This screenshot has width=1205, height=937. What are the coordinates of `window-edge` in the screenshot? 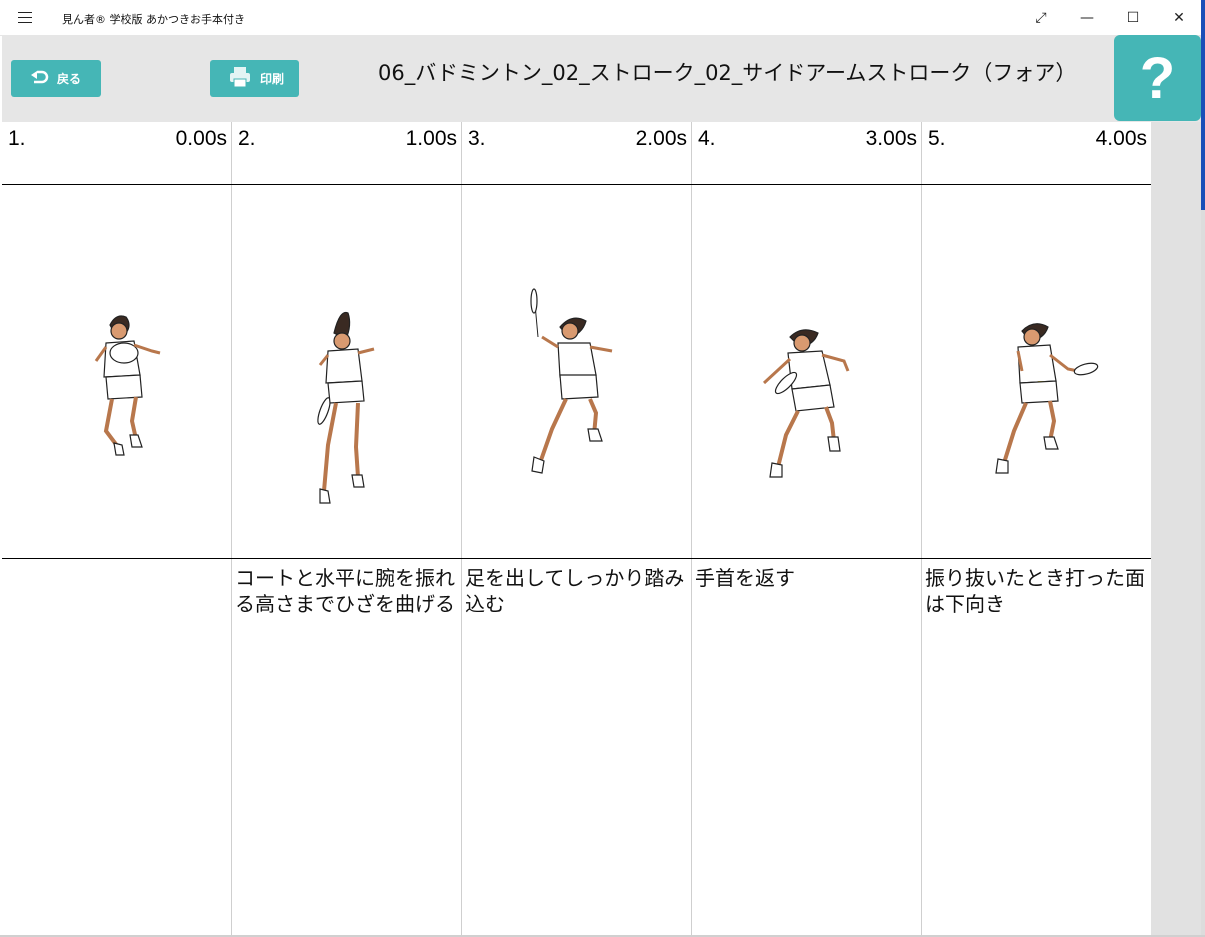 It's located at (1203, 468).